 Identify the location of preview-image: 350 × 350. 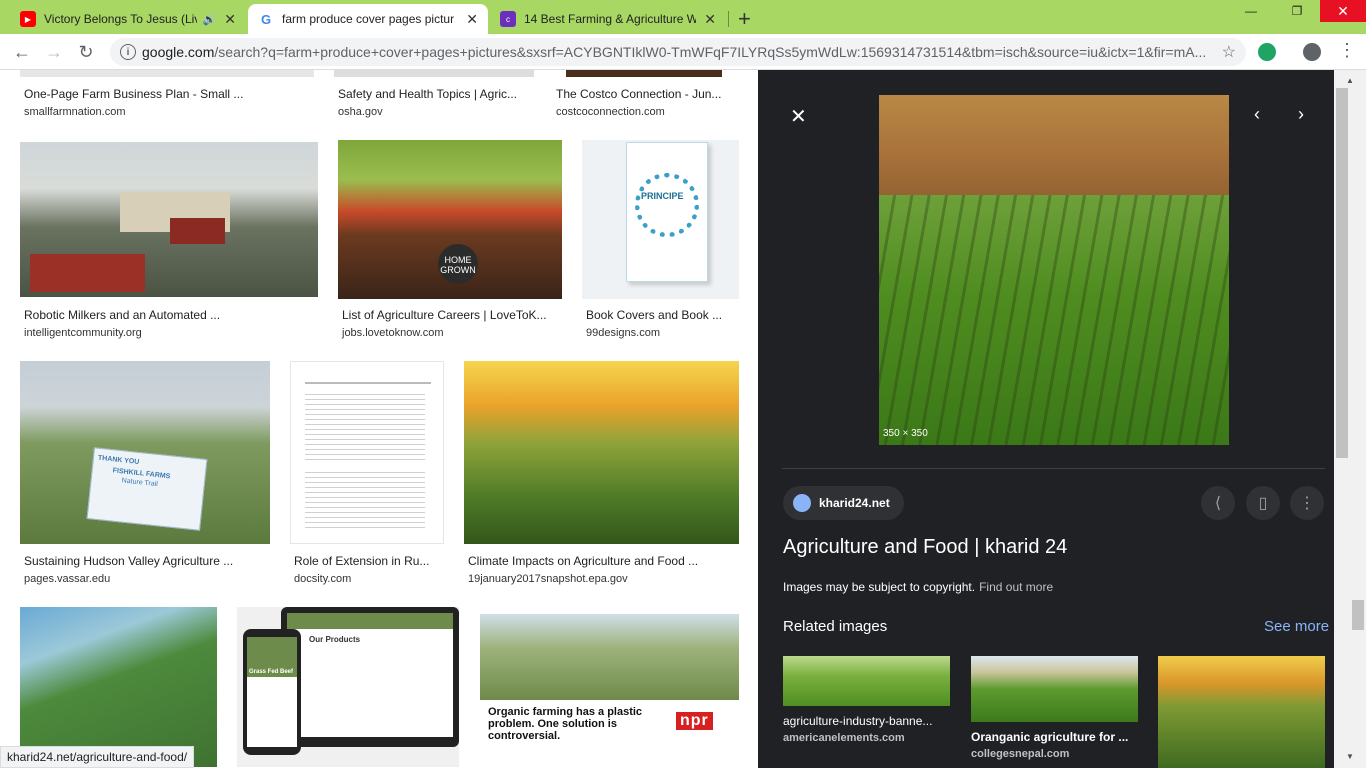
(1054, 270).